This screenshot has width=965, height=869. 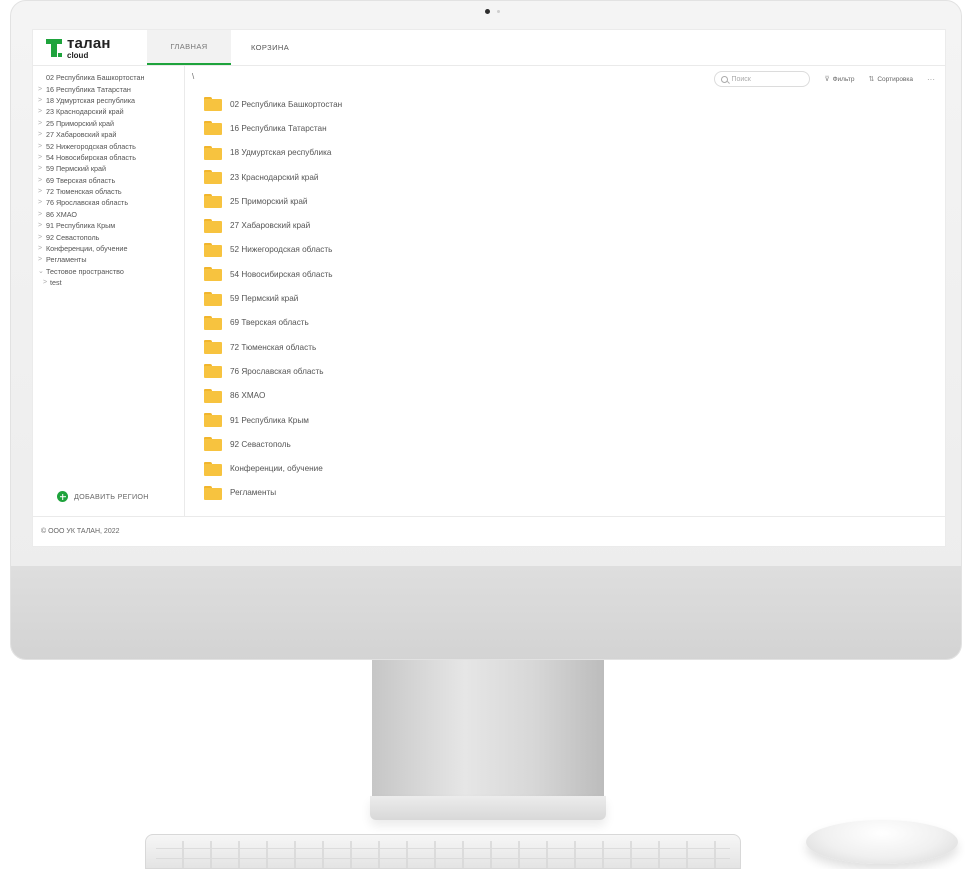 What do you see at coordinates (273, 153) in the screenshot?
I see `folder-row: 18 Удмуртская республика` at bounding box center [273, 153].